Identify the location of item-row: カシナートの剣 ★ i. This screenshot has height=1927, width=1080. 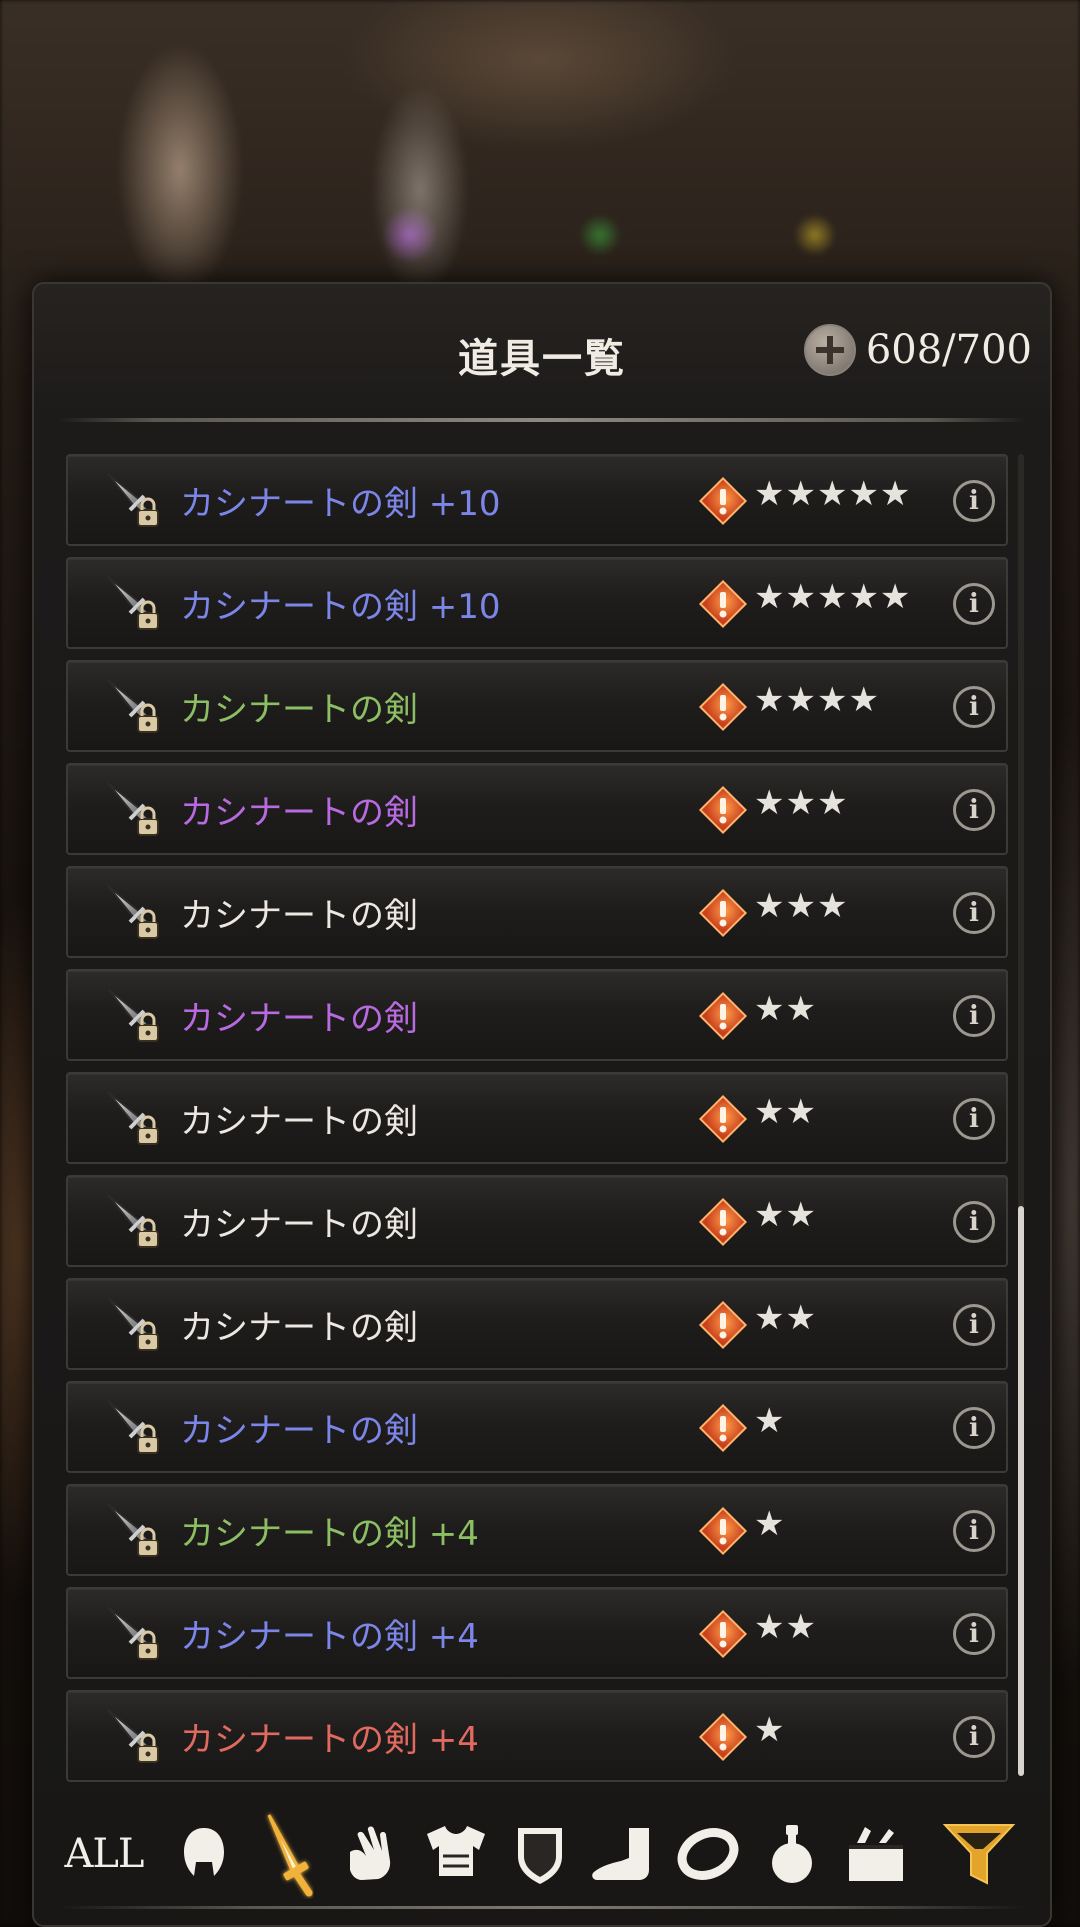
(537, 1427).